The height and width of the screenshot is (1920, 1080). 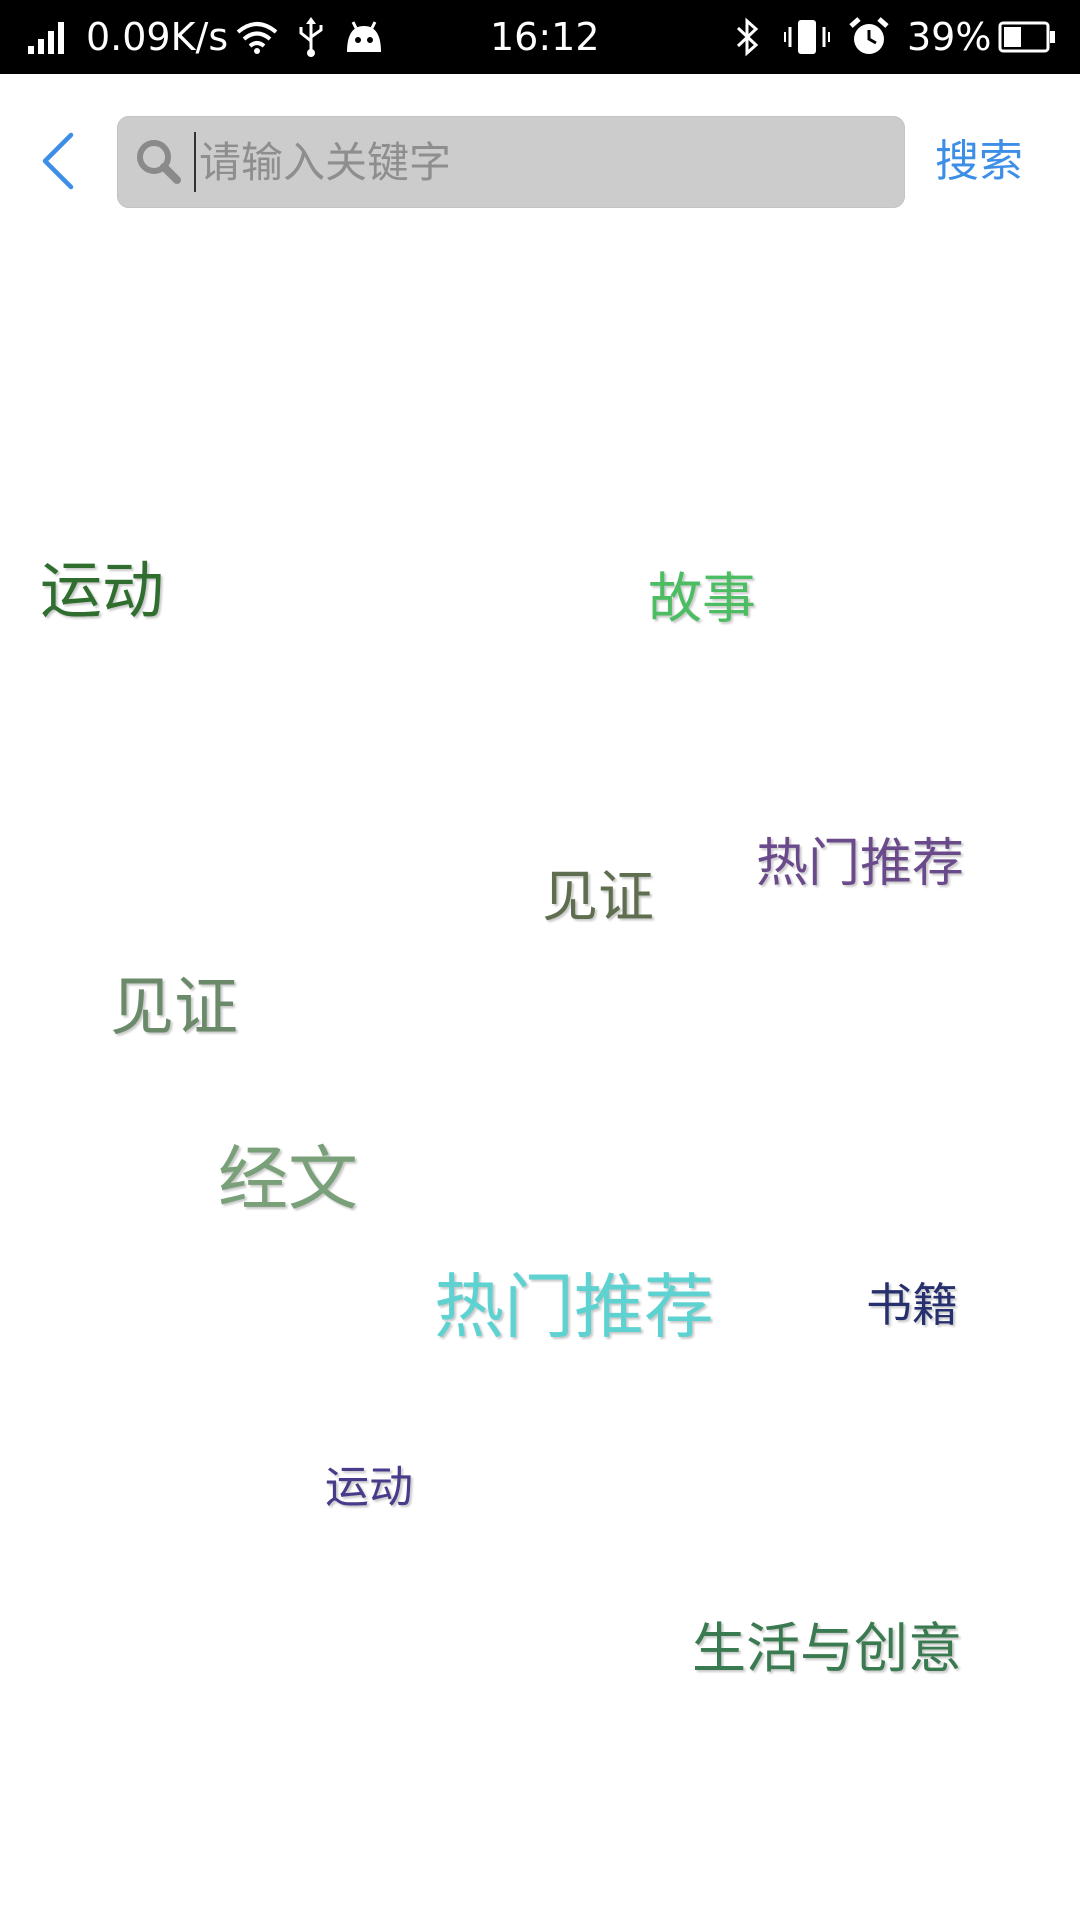 I want to click on net-speed: 0.09K/s, so click(x=157, y=37).